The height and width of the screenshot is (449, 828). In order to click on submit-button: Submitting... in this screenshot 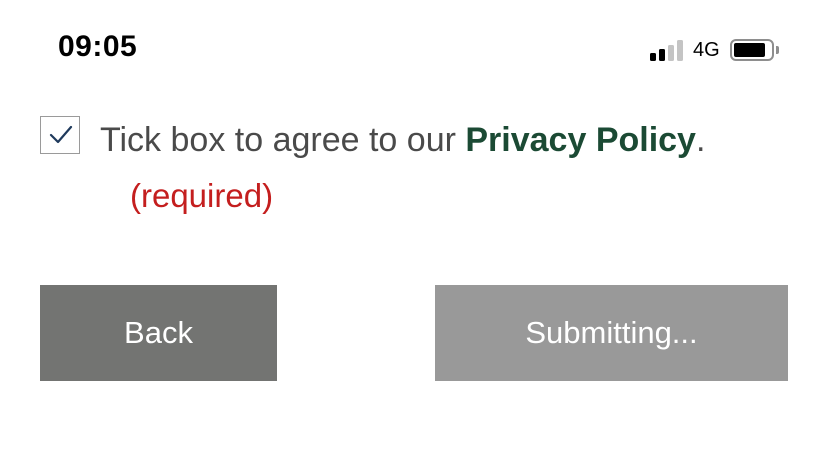, I will do `click(611, 333)`.